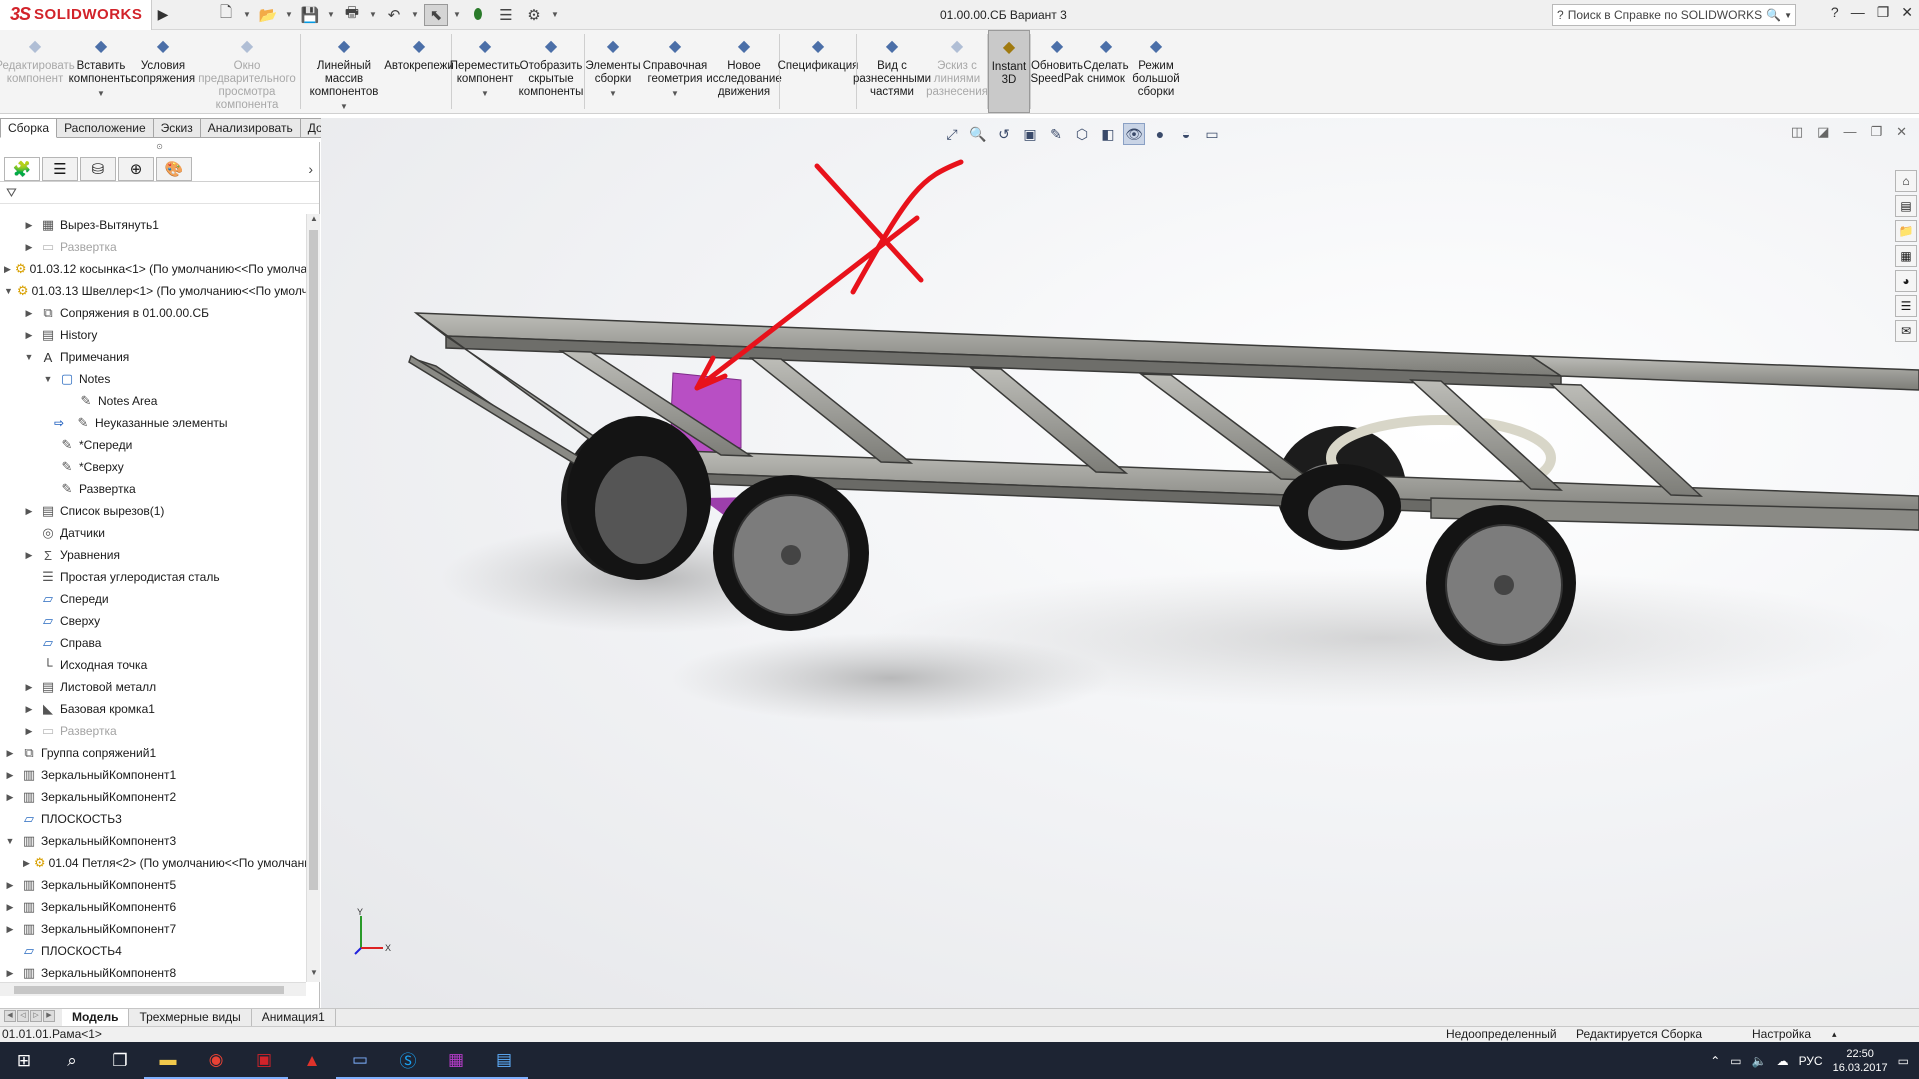  Describe the element at coordinates (1823, 132) in the screenshot. I see `viewport-expand-icon: ◪` at that location.